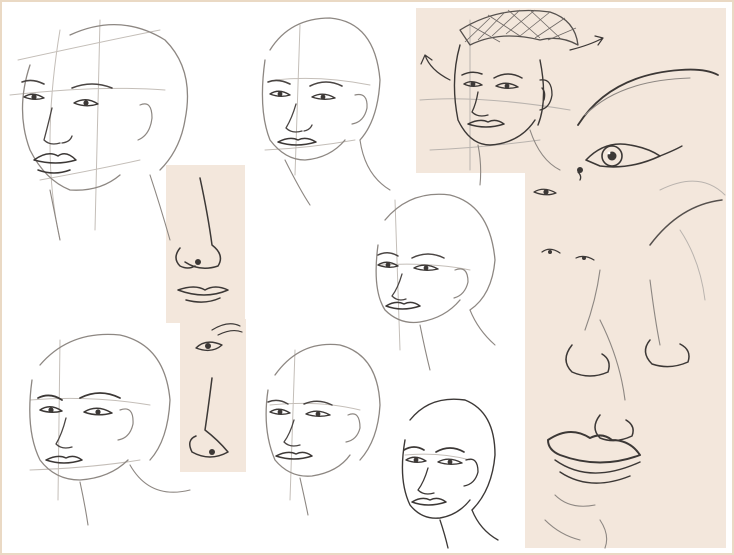 This screenshot has width=734, height=555. What do you see at coordinates (564, 224) in the screenshot?
I see `eye-study-small` at bounding box center [564, 224].